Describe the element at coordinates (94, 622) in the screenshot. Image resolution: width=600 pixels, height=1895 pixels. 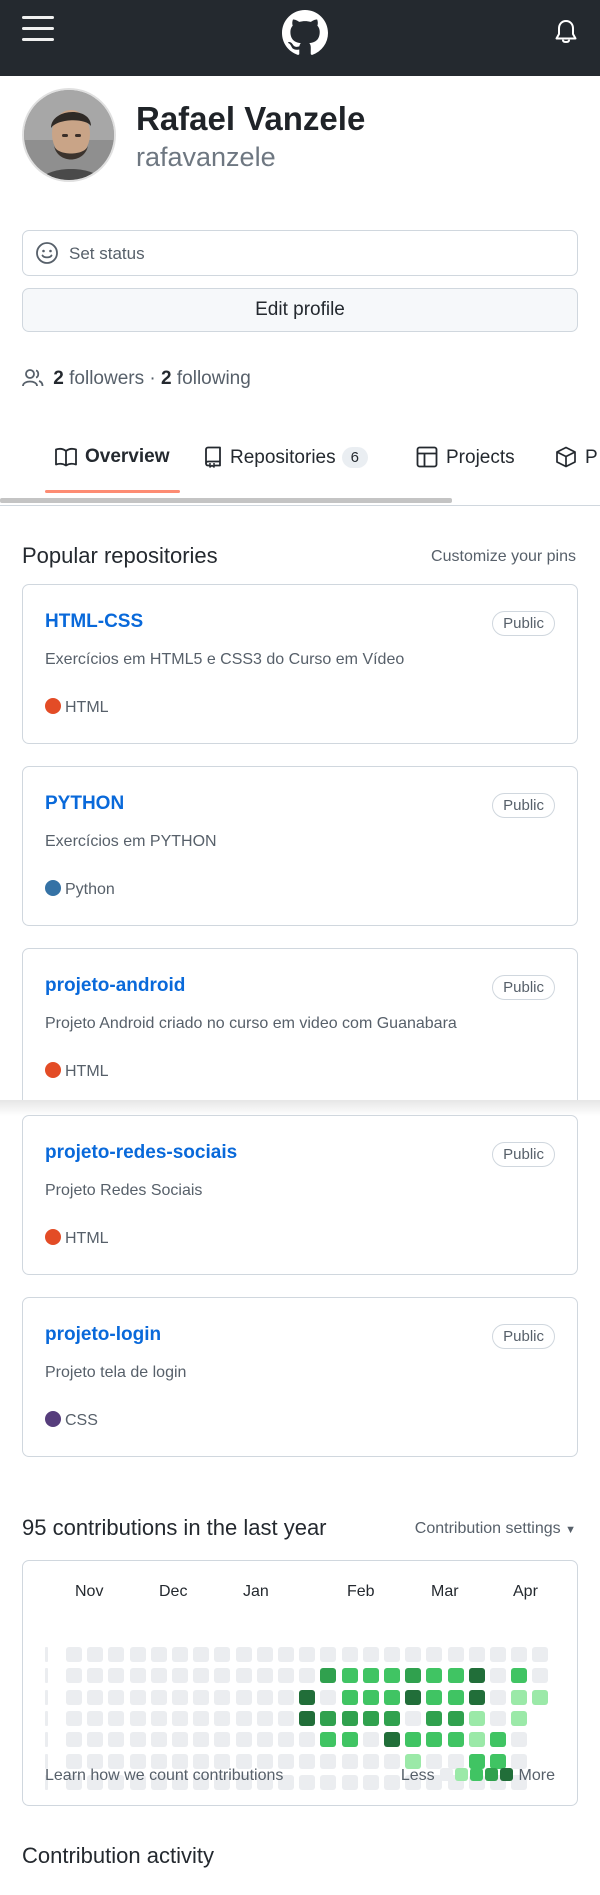
I see `repo-name-link: HTML-CSS` at that location.